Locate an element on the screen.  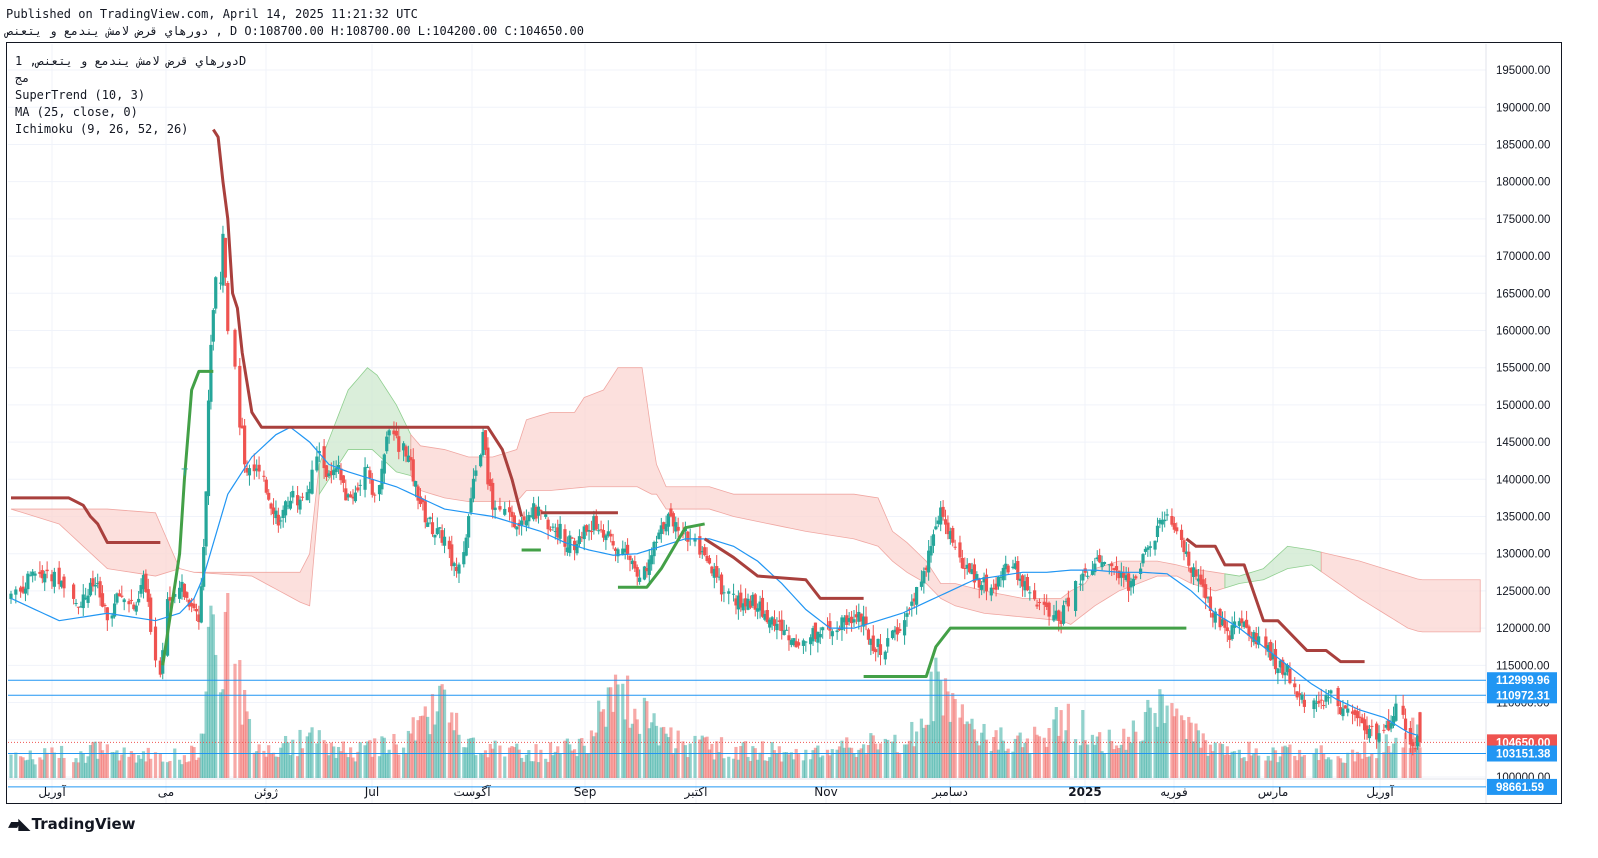
price-tick-label: 145000.00 is located at coordinates (1523, 443).